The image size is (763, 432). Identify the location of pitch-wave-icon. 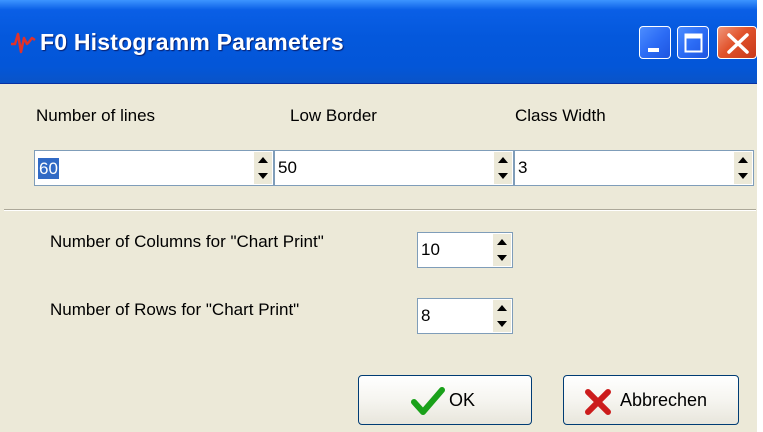
(23, 43).